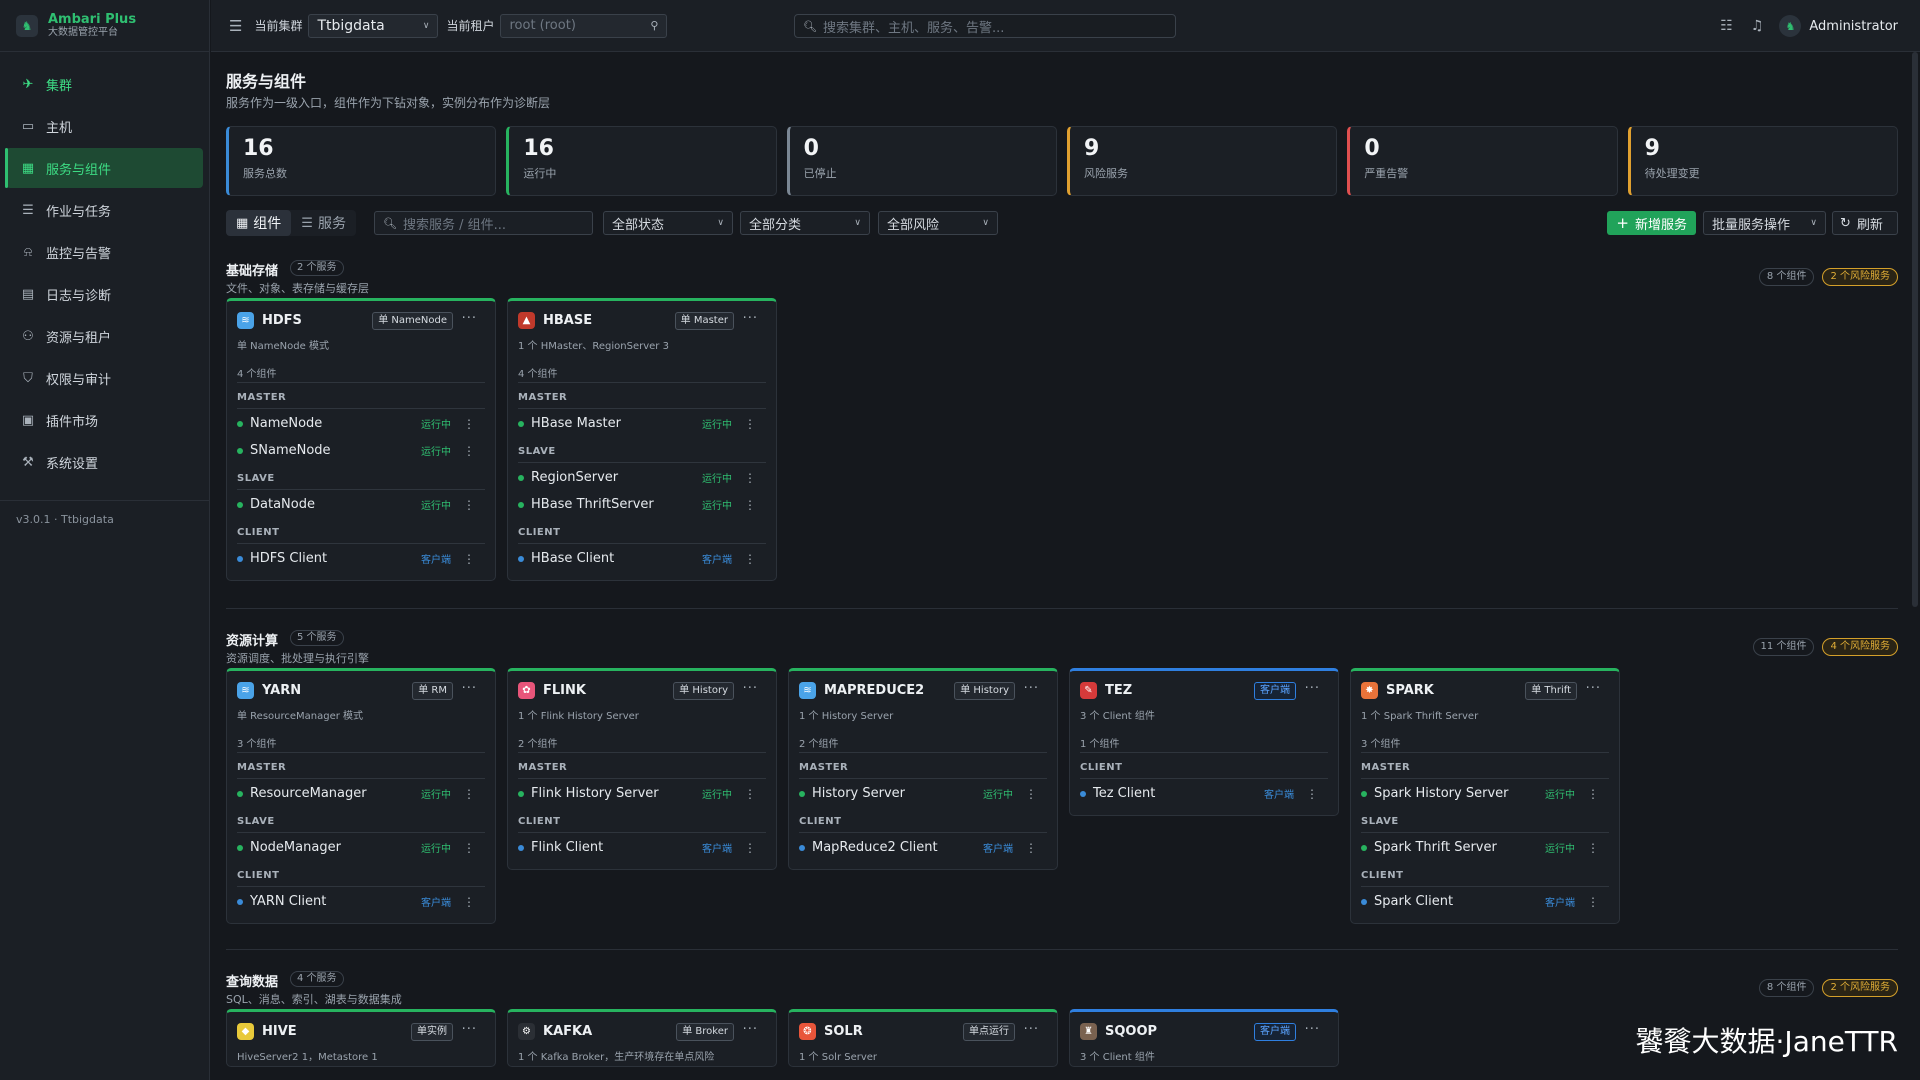 This screenshot has width=1920, height=1080. Describe the element at coordinates (361, 901) in the screenshot. I see `component-row: YARN Client 客户端 ⋮` at that location.